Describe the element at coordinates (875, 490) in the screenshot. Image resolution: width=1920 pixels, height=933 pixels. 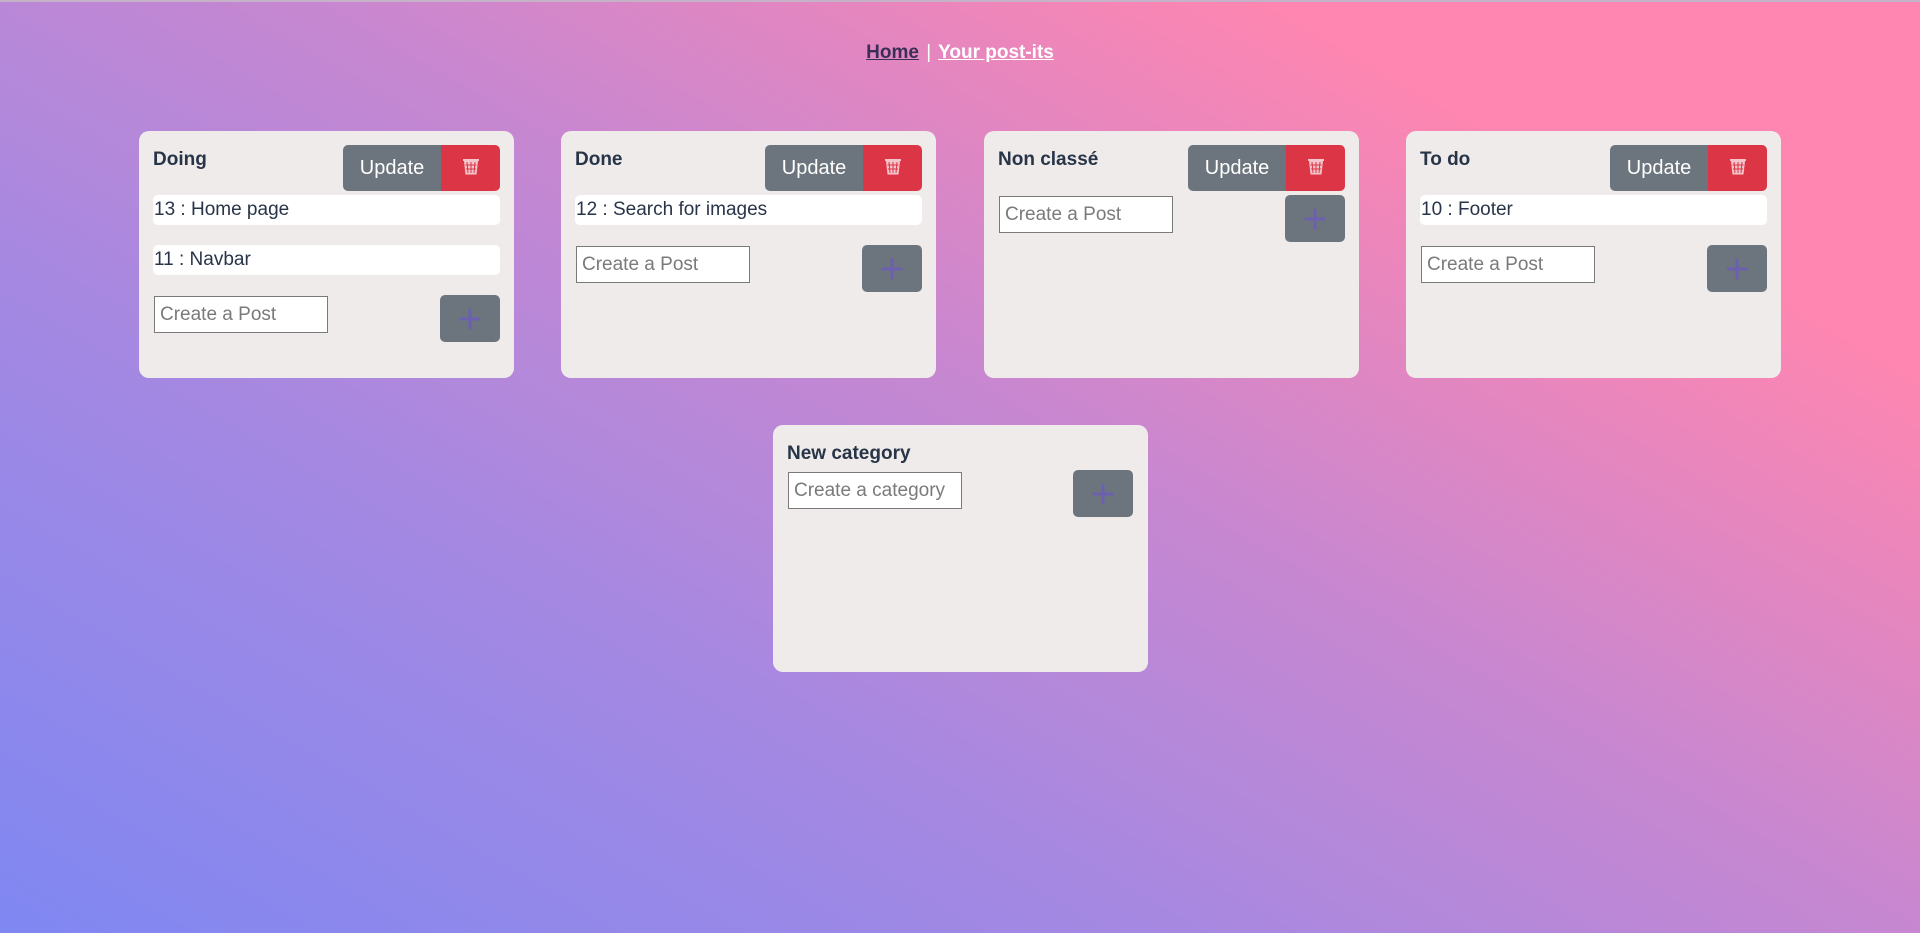
I see `create-category-input` at that location.